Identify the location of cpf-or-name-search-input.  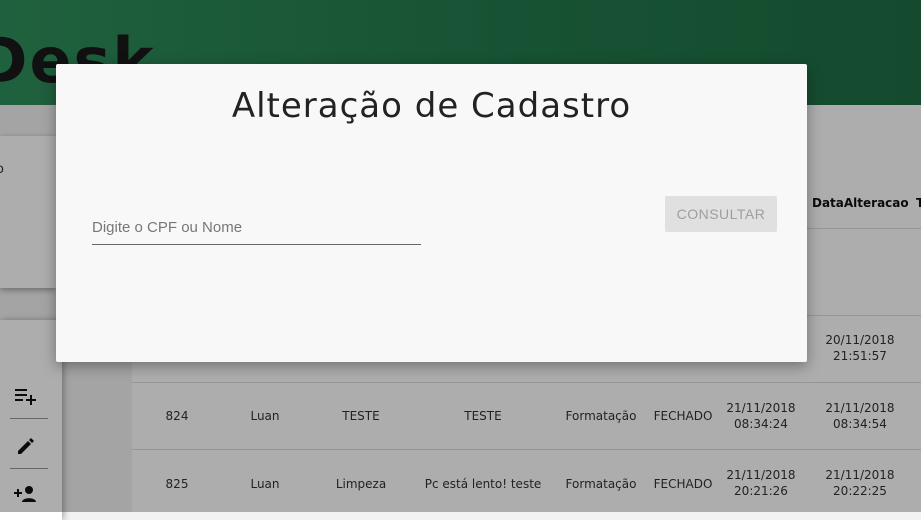
(256, 227).